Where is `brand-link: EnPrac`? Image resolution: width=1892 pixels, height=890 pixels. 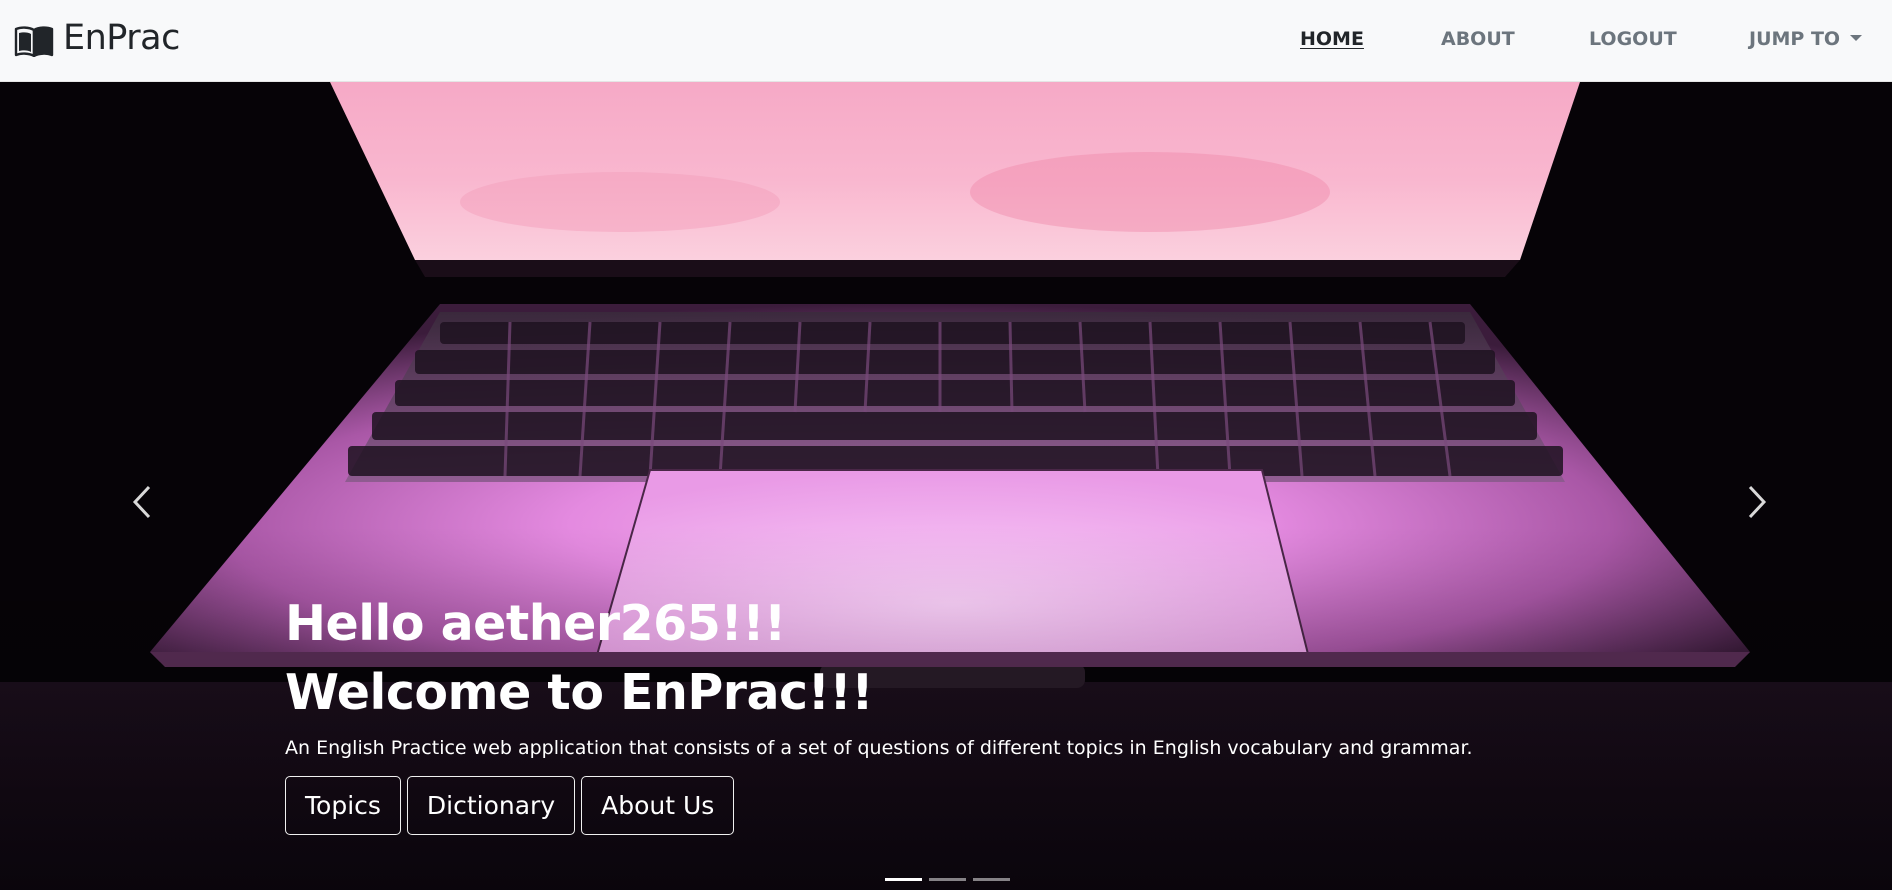 brand-link: EnPrac is located at coordinates (97, 41).